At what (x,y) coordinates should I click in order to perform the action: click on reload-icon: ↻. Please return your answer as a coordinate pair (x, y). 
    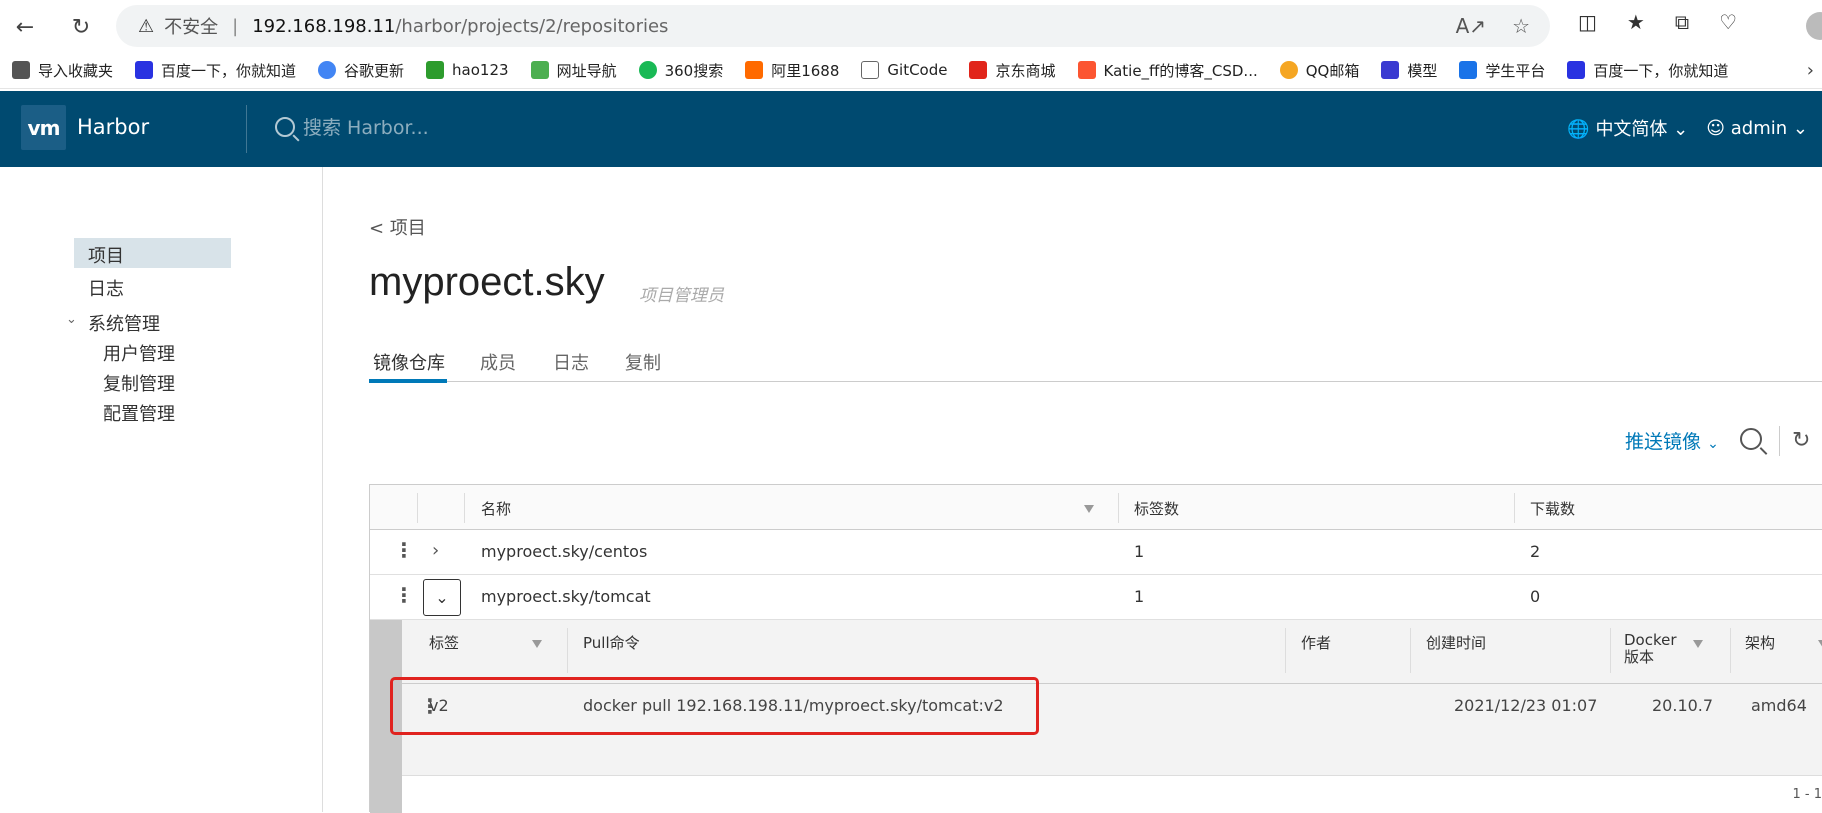
    Looking at the image, I should click on (81, 27).